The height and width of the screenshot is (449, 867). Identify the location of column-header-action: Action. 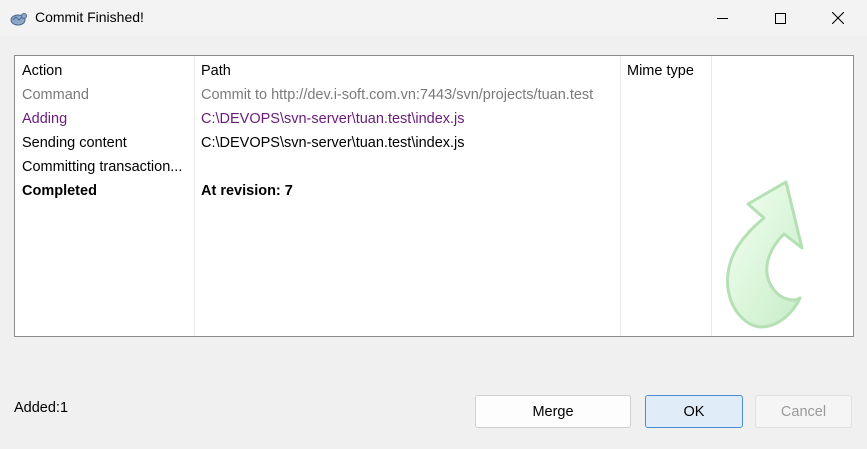
(42, 71).